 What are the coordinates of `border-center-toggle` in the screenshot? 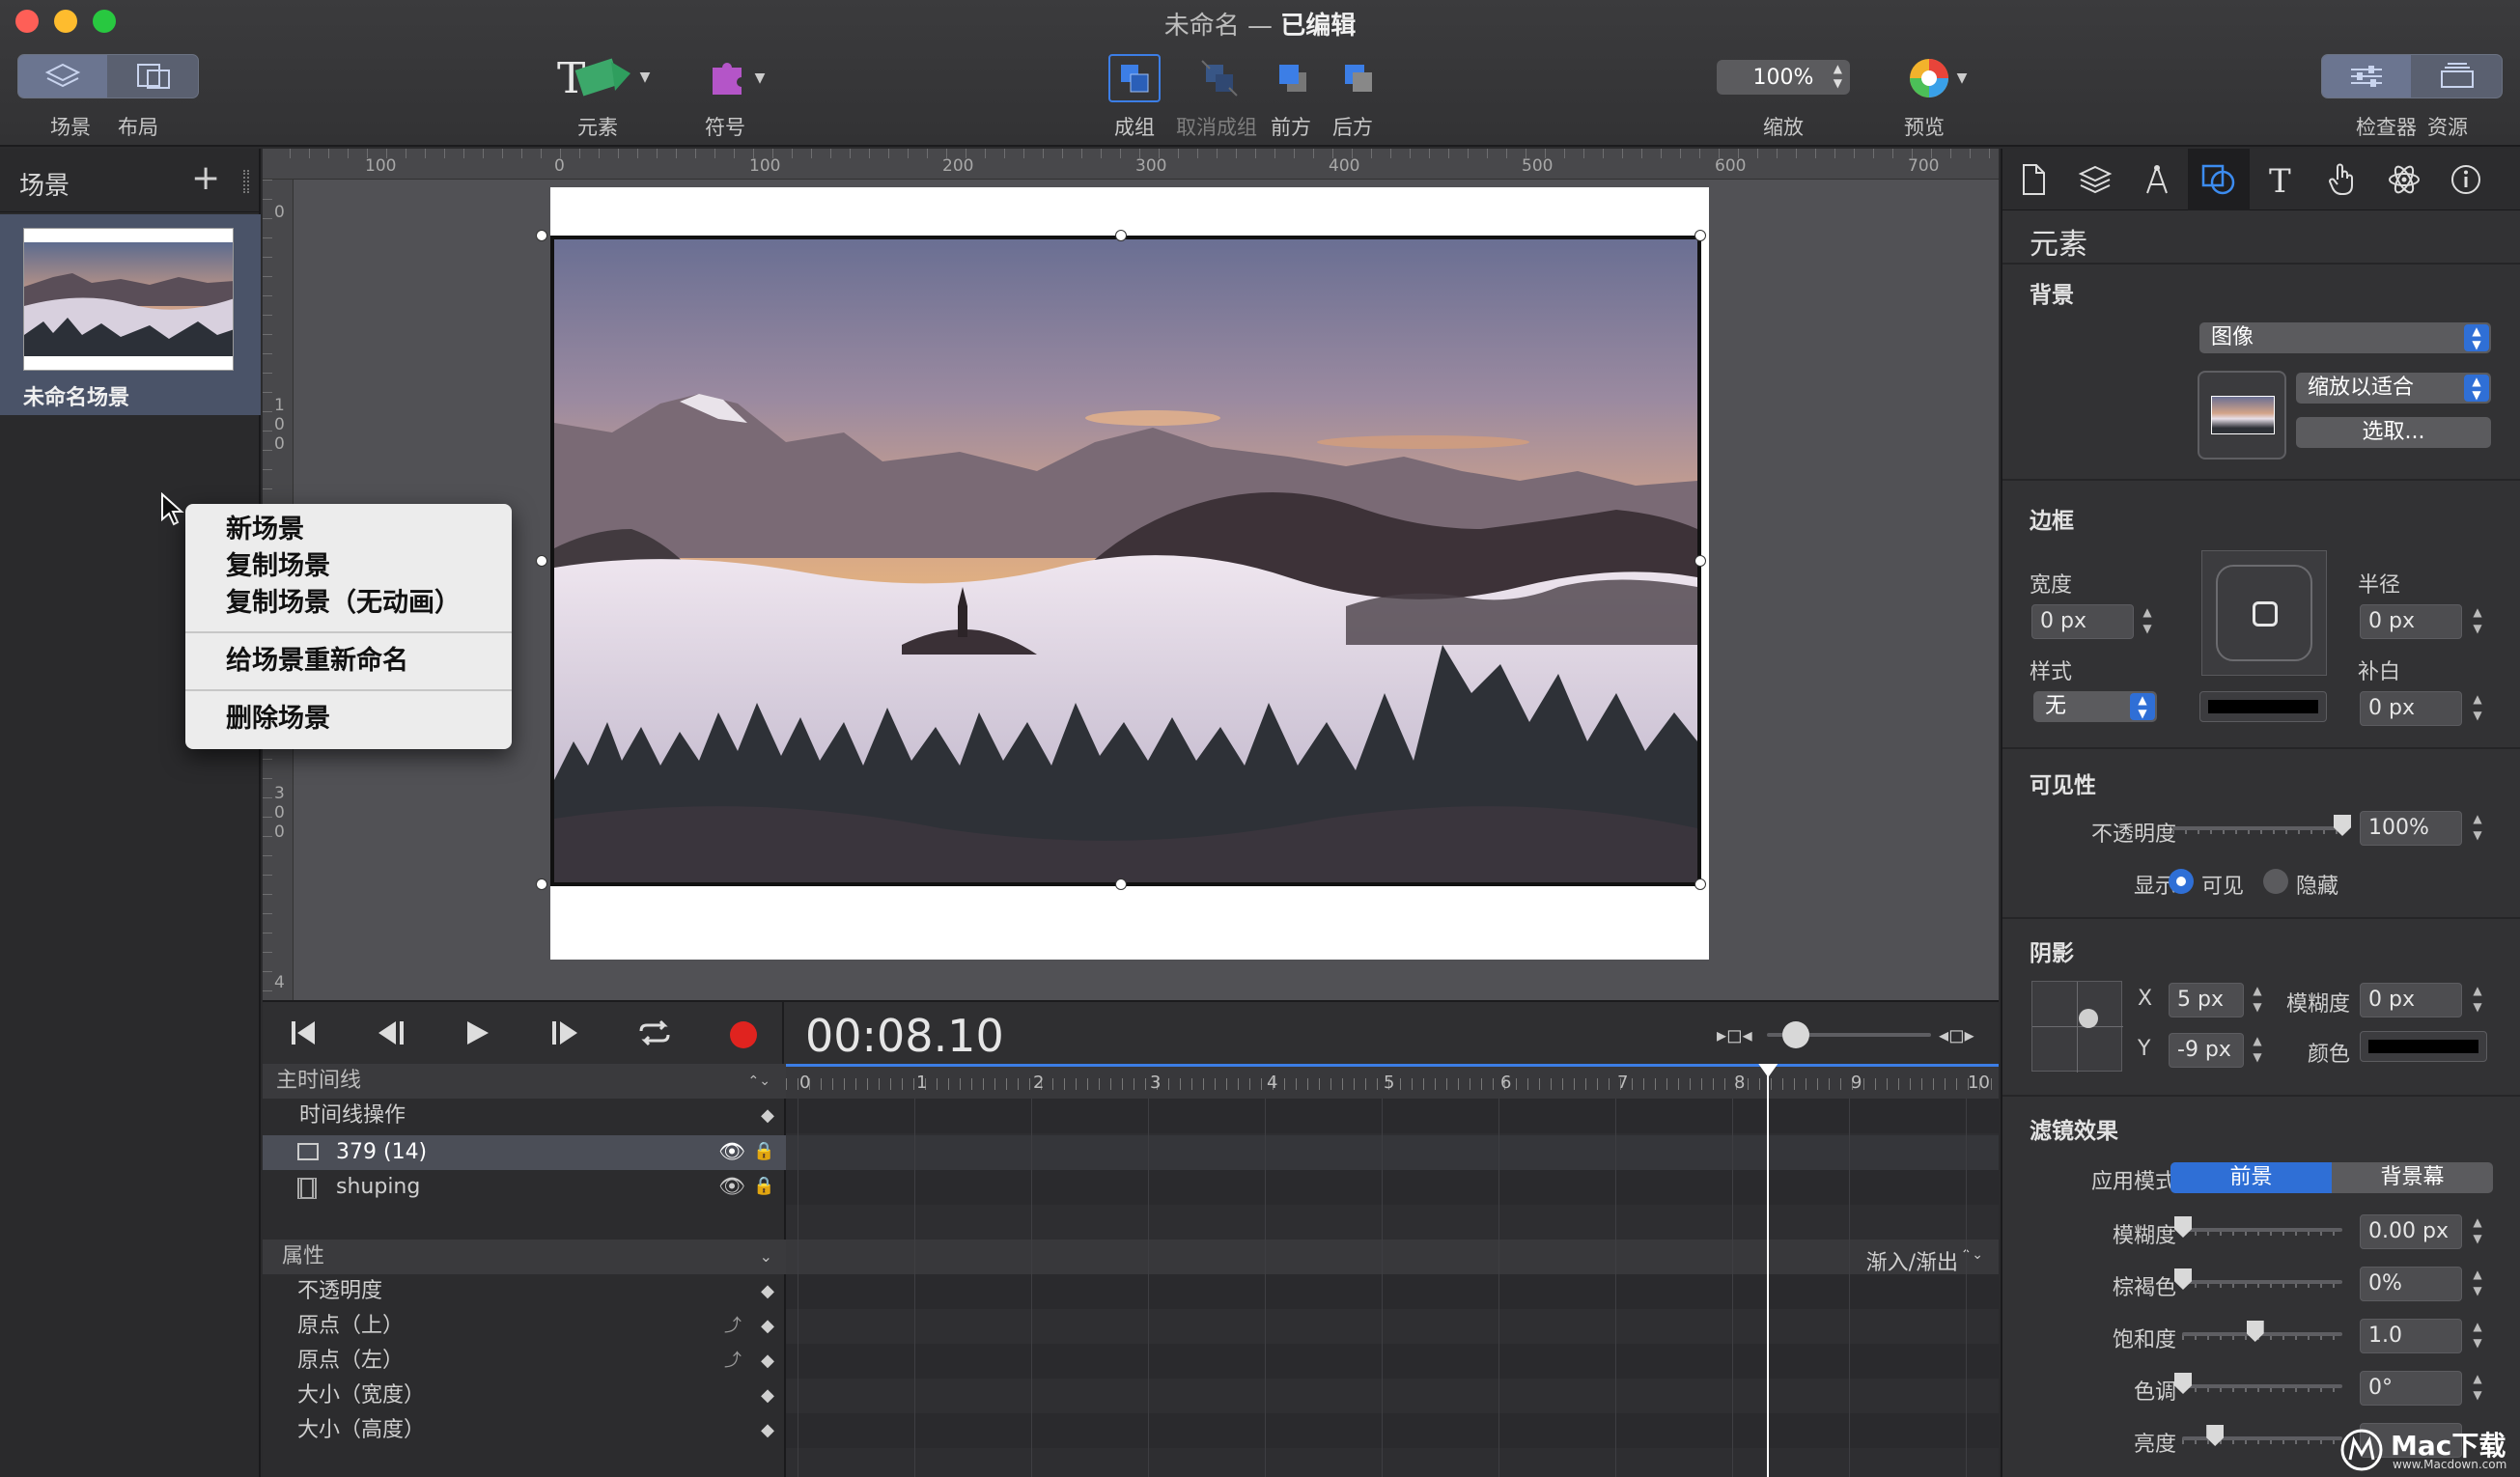 It's located at (2266, 614).